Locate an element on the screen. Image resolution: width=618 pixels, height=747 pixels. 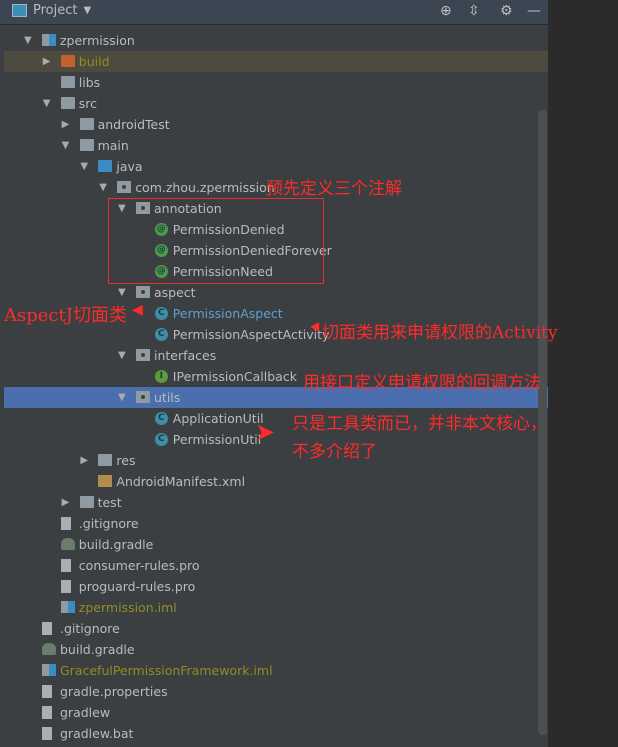
tree-item: gradle.properties is located at coordinates (276, 691).